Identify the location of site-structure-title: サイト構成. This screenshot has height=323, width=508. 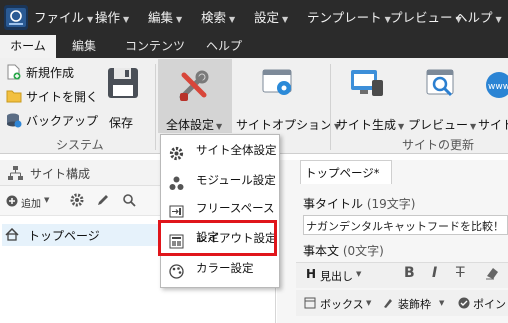
(60, 174).